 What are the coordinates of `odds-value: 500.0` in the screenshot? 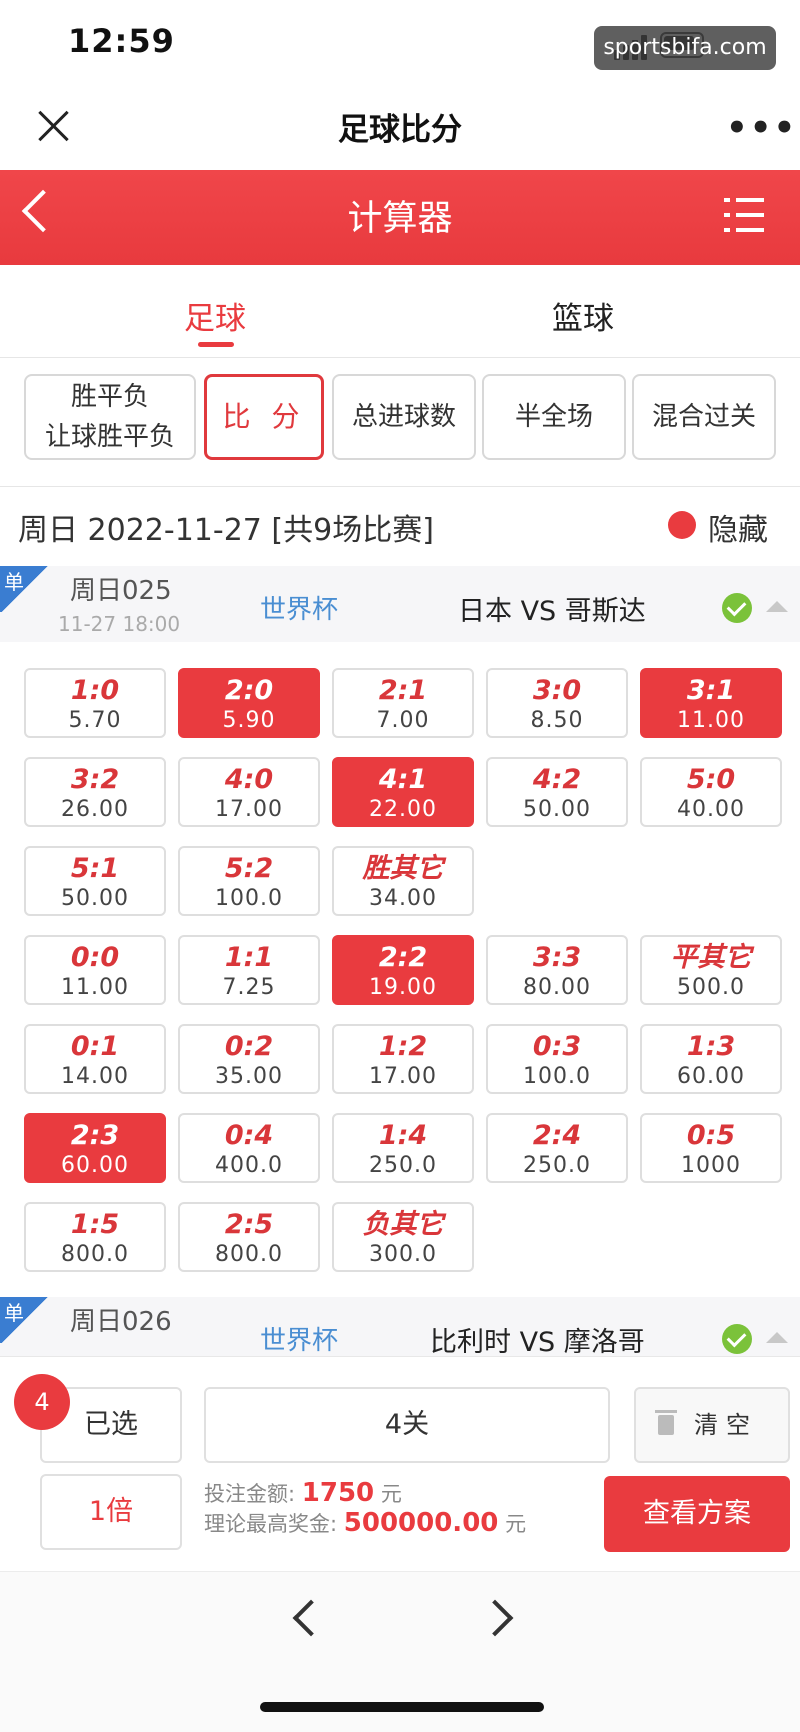 It's located at (711, 987).